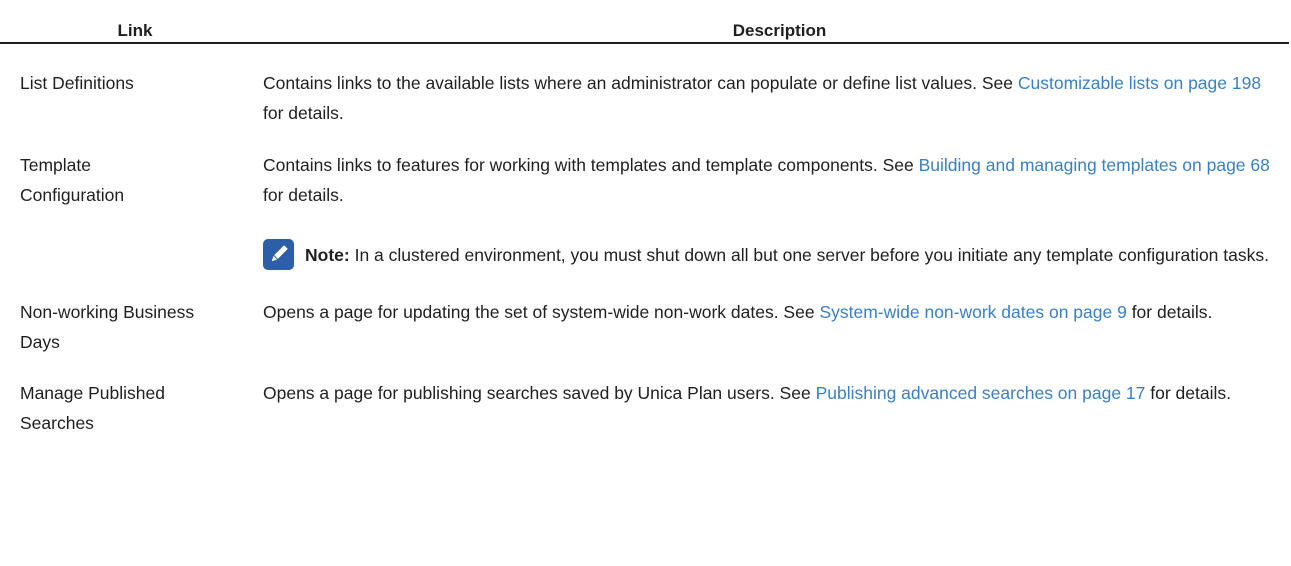 The height and width of the screenshot is (566, 1291). Describe the element at coordinates (131, 98) in the screenshot. I see `link-cell: List Definitions` at that location.